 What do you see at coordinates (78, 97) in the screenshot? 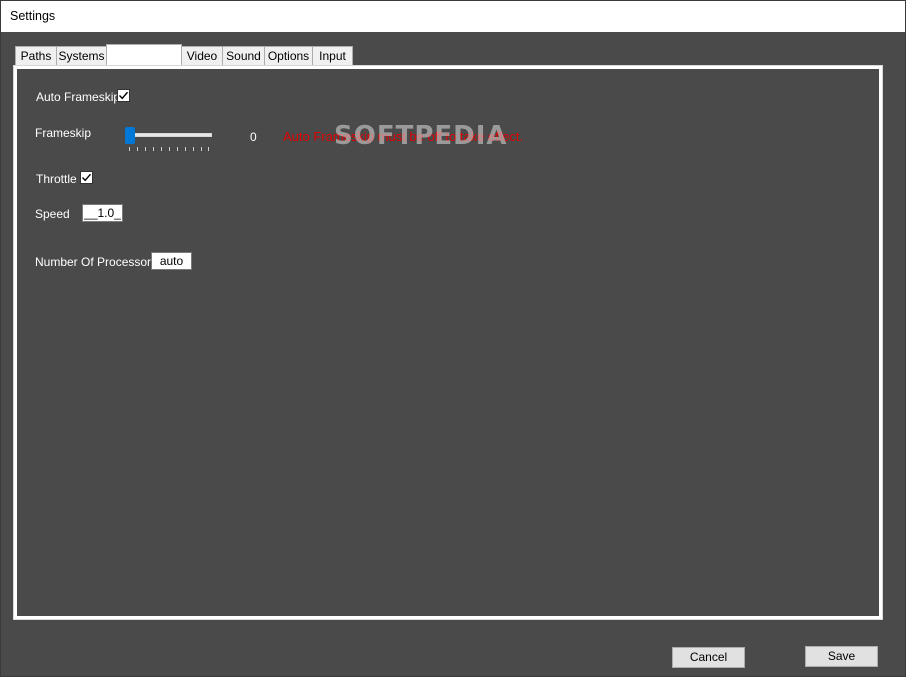
I see `auto-frameskip-label: Auto Frameskip` at bounding box center [78, 97].